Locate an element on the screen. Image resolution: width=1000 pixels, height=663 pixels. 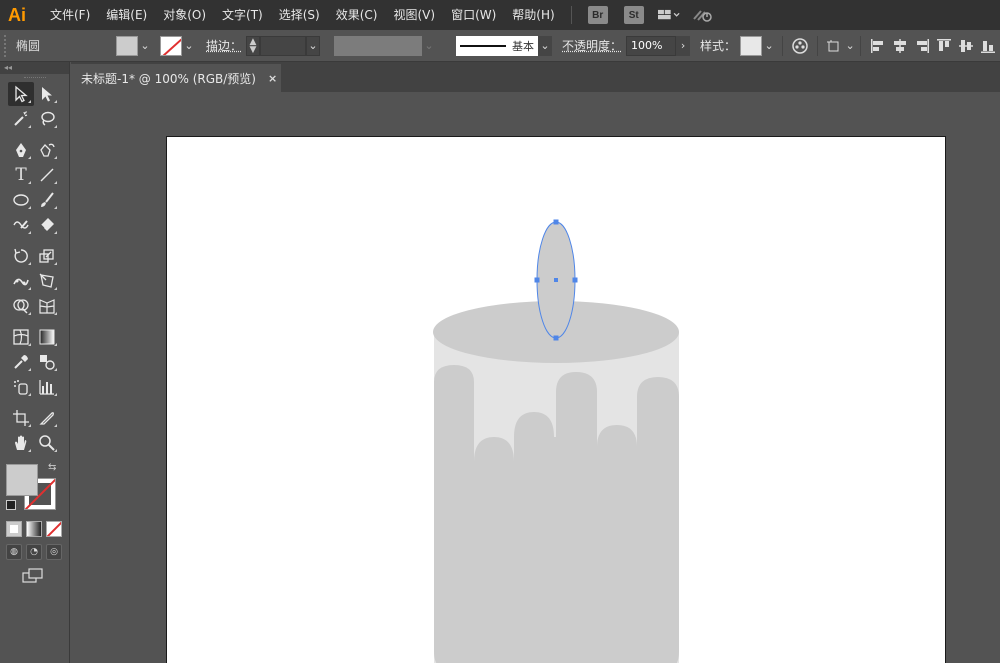
graphic-style-swatch is located at coordinates (751, 45).